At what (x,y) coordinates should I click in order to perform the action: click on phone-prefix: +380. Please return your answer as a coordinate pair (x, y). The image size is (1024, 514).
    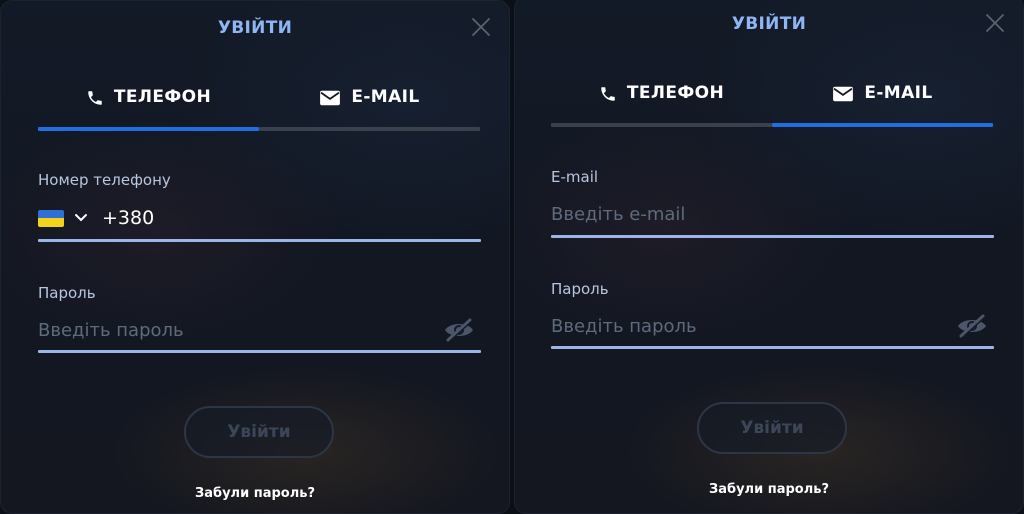
    Looking at the image, I should click on (128, 218).